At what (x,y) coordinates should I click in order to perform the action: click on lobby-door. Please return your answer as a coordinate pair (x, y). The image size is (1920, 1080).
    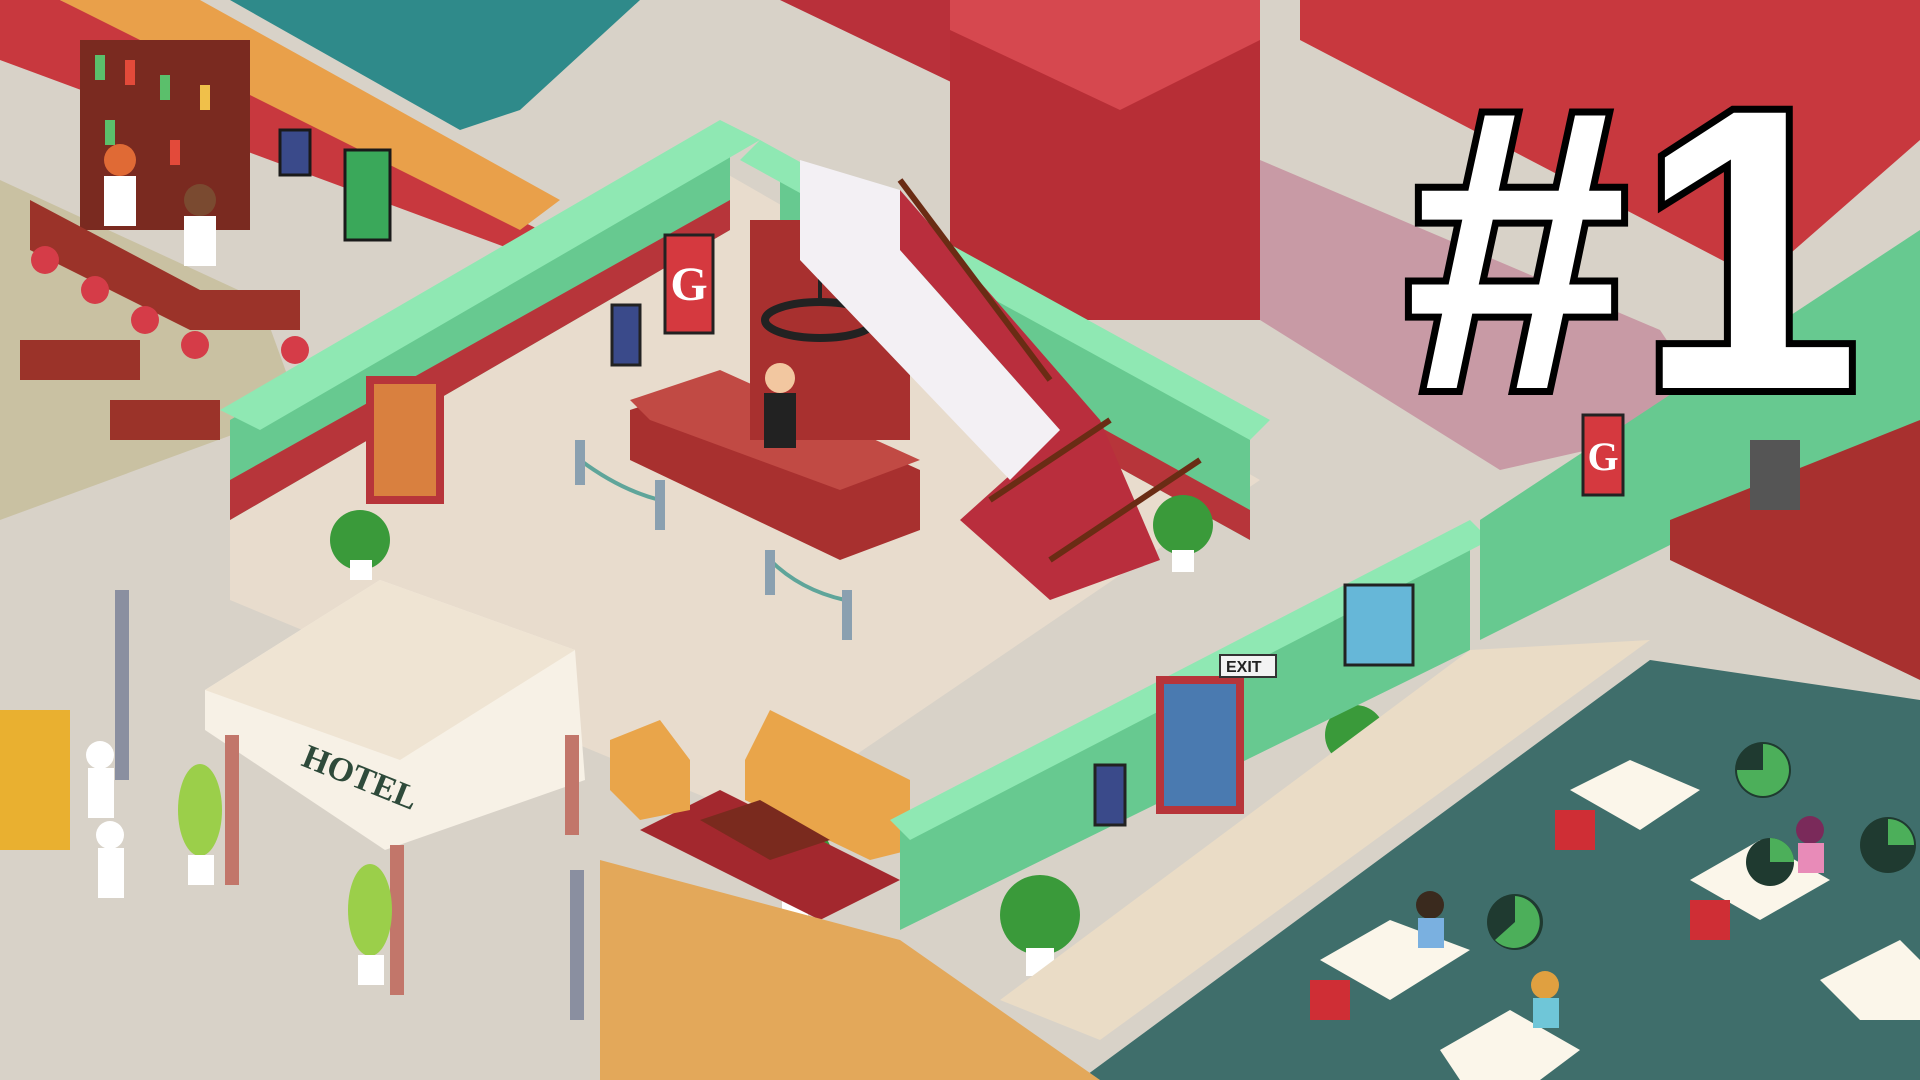
    Looking at the image, I should click on (405, 440).